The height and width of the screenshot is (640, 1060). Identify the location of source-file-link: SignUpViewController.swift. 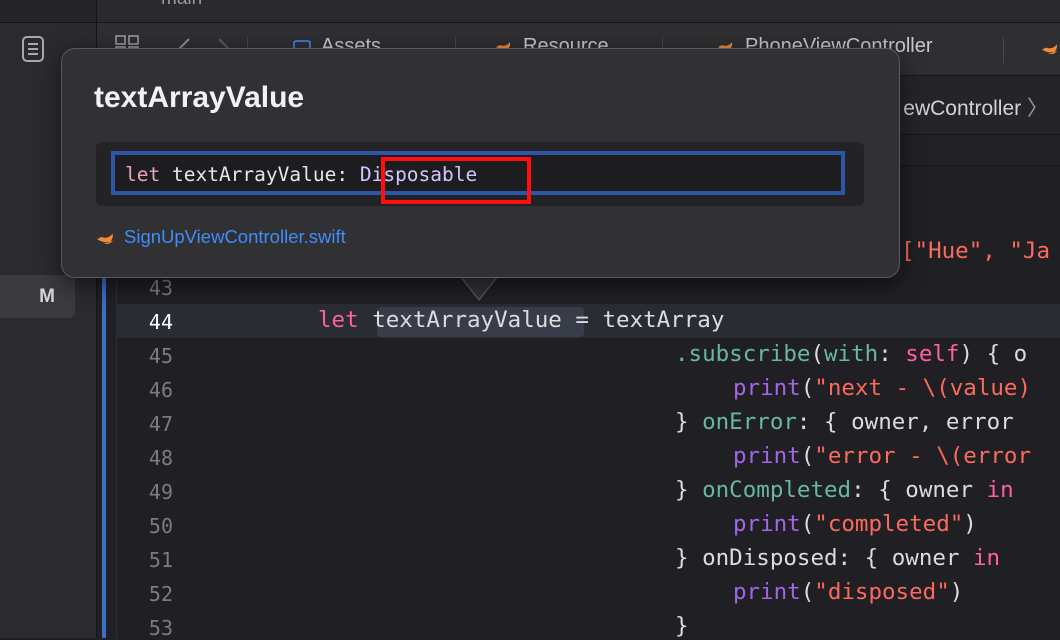
(221, 237).